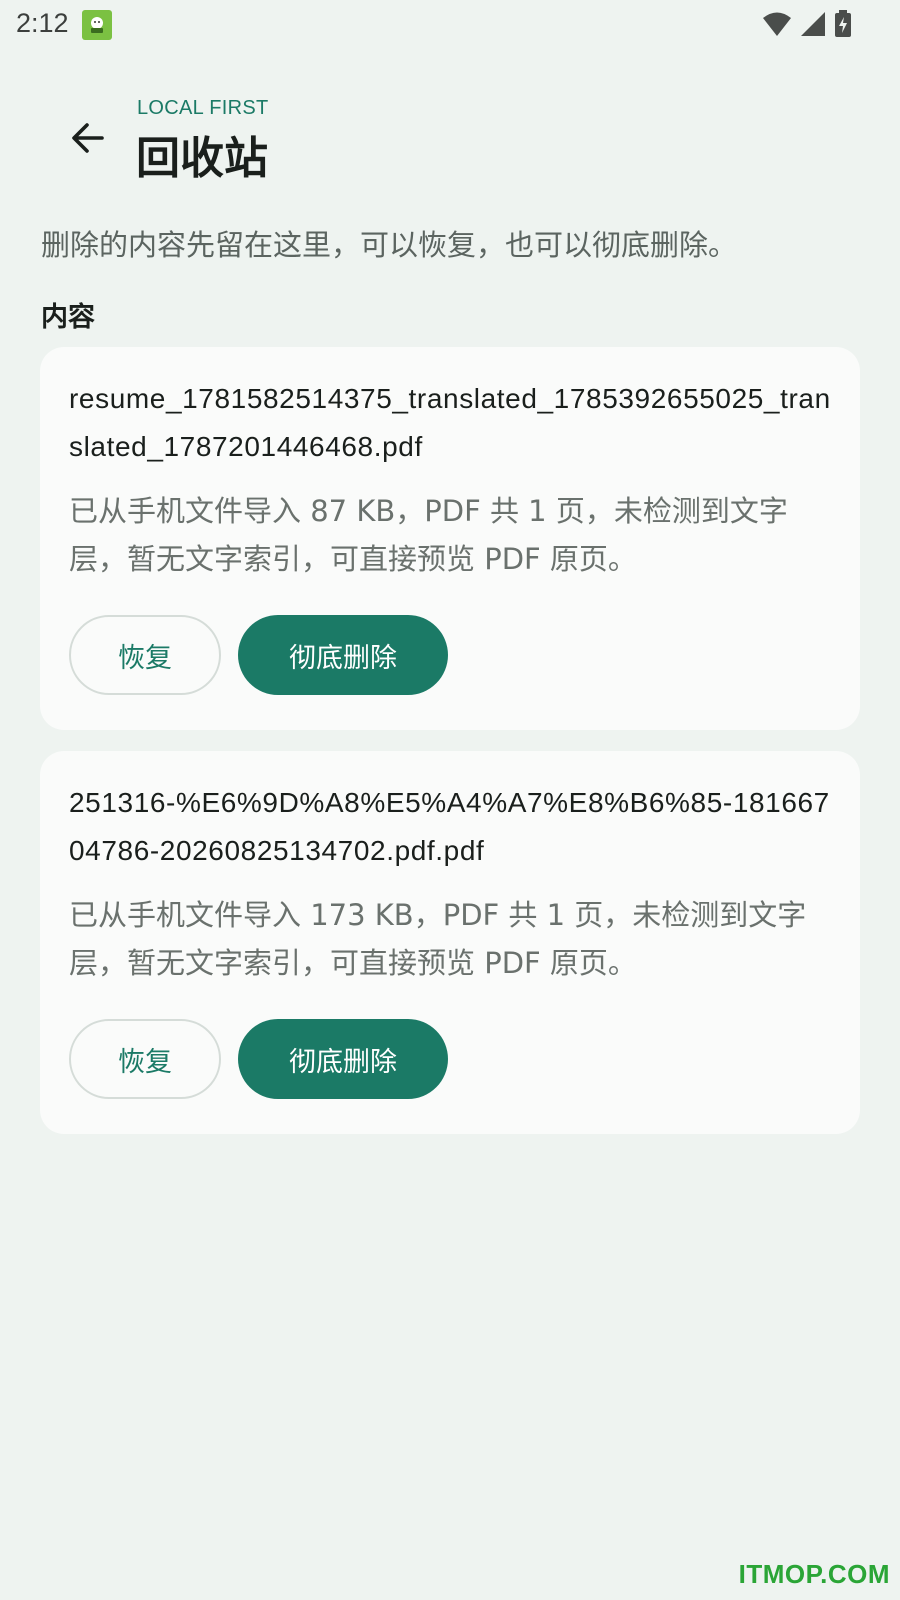  I want to click on eyebrow-label: LOCAL FIRST, so click(203, 108).